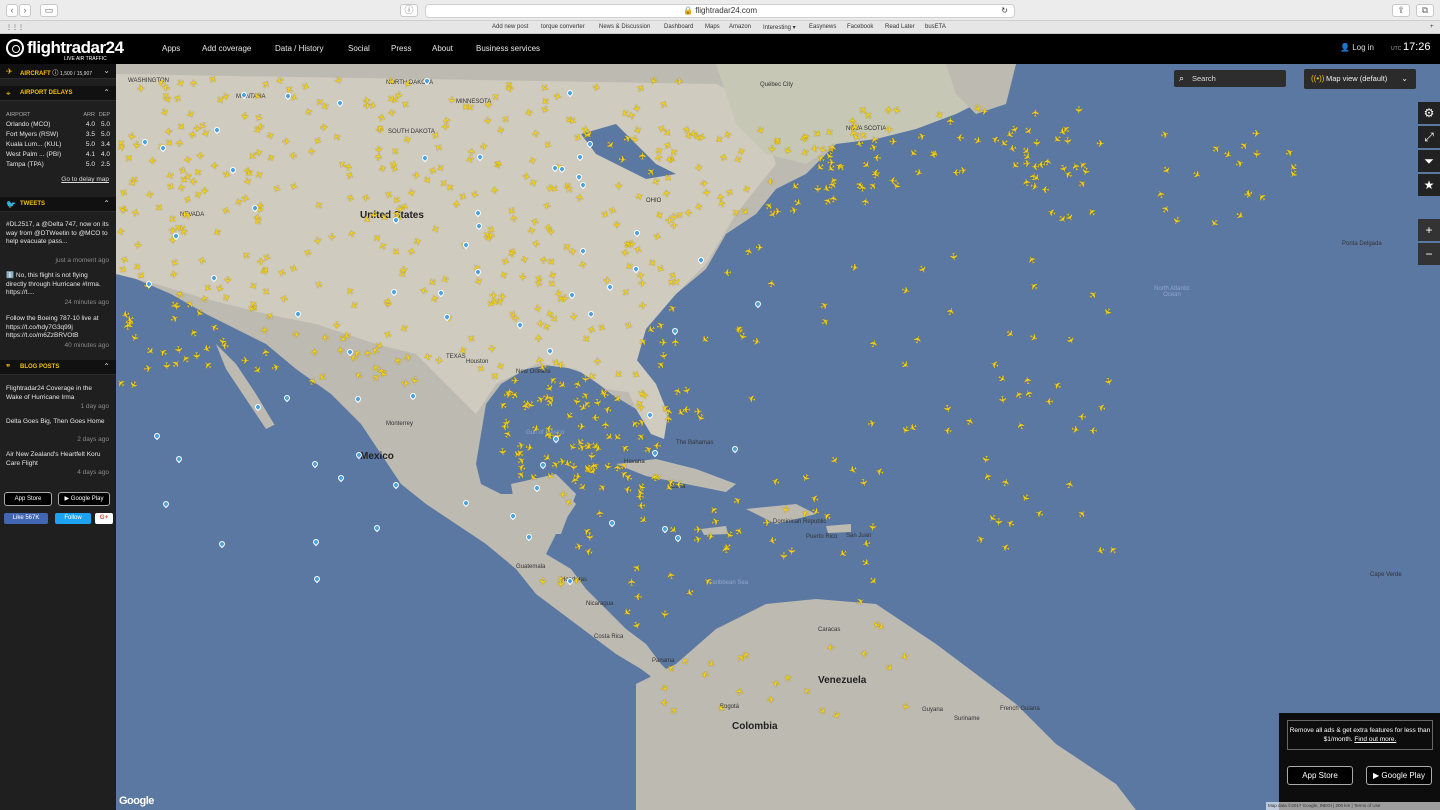  I want to click on bookmark-item: busETA, so click(935, 27).